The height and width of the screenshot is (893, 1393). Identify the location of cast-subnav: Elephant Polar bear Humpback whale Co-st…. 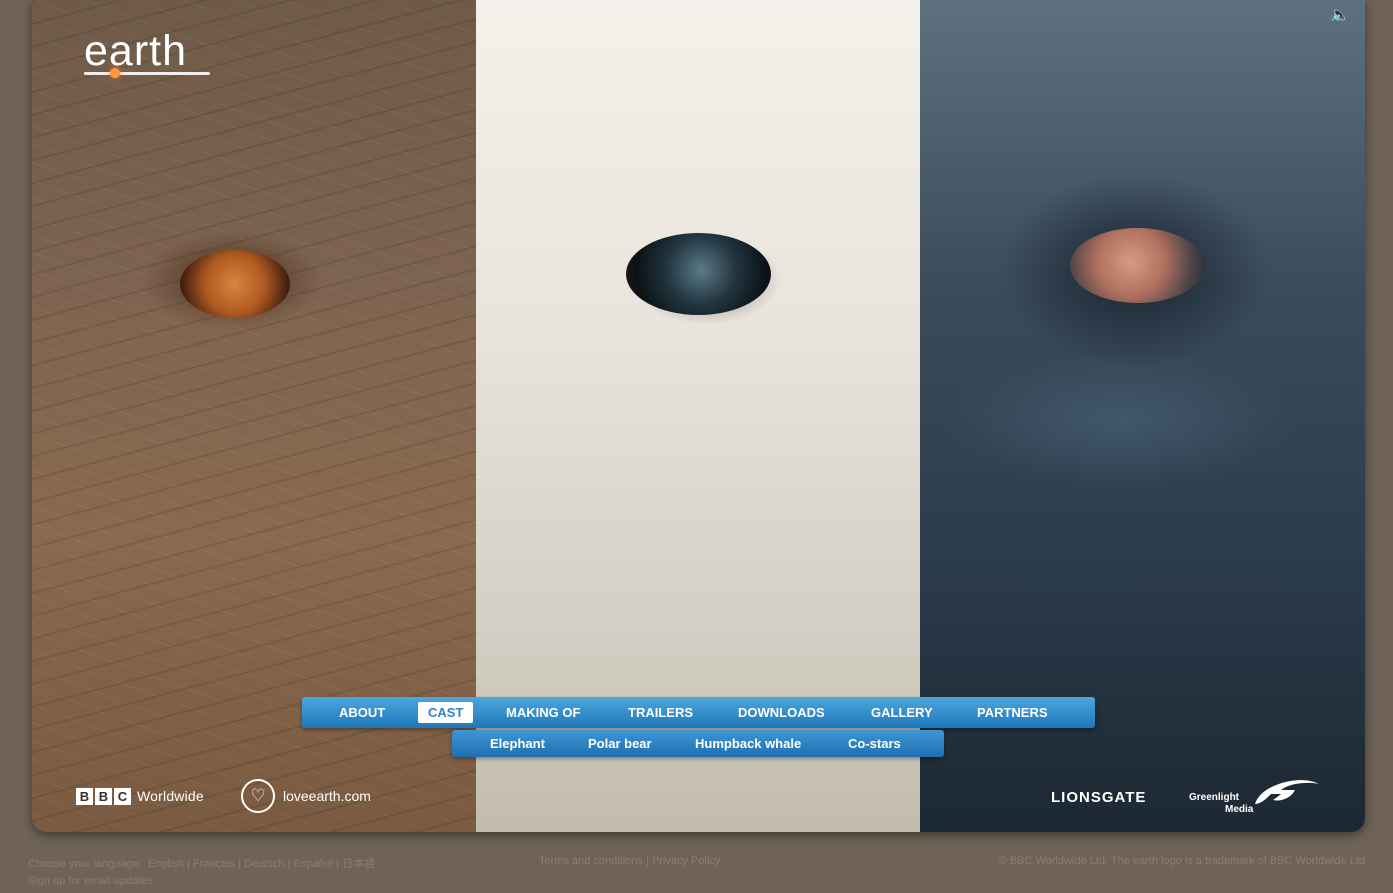
(698, 743).